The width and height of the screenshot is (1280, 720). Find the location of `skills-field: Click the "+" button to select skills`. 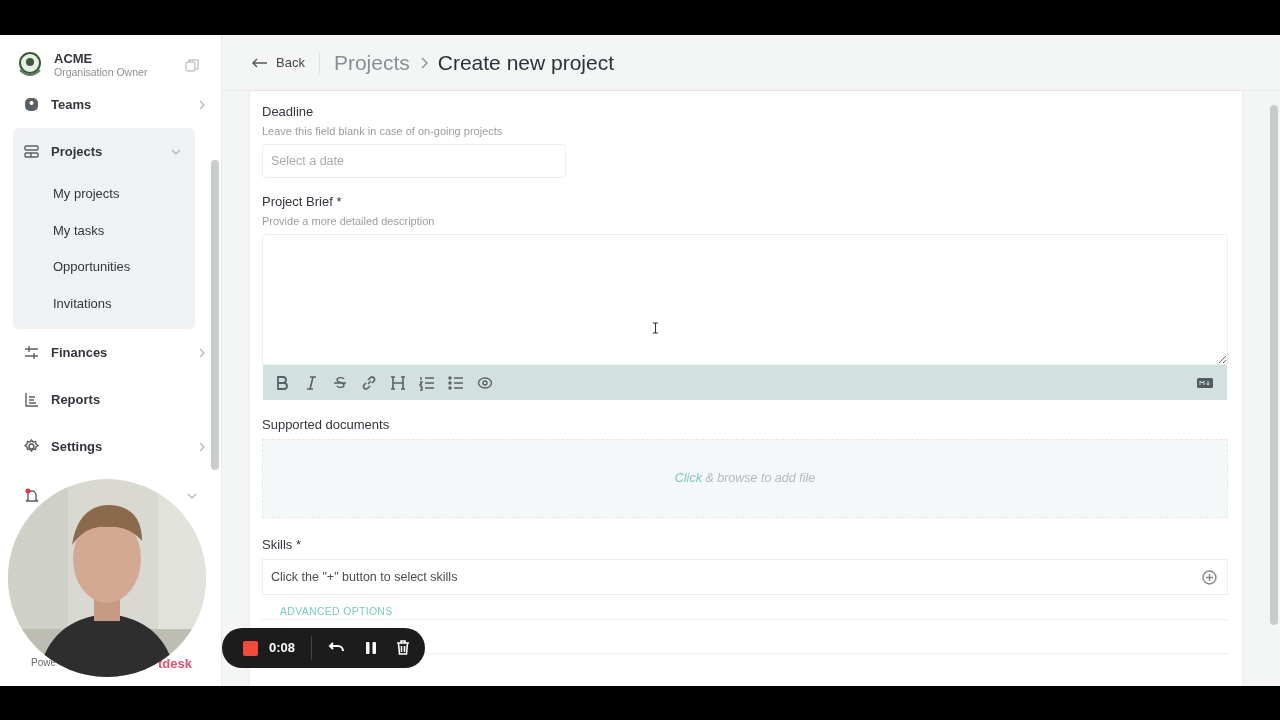

skills-field: Click the "+" button to select skills is located at coordinates (745, 577).